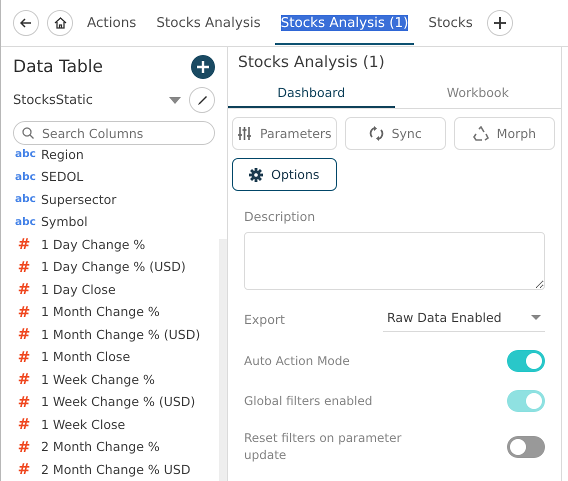  What do you see at coordinates (344, 23) in the screenshot?
I see `tab: Stocks Analysis (1)` at bounding box center [344, 23].